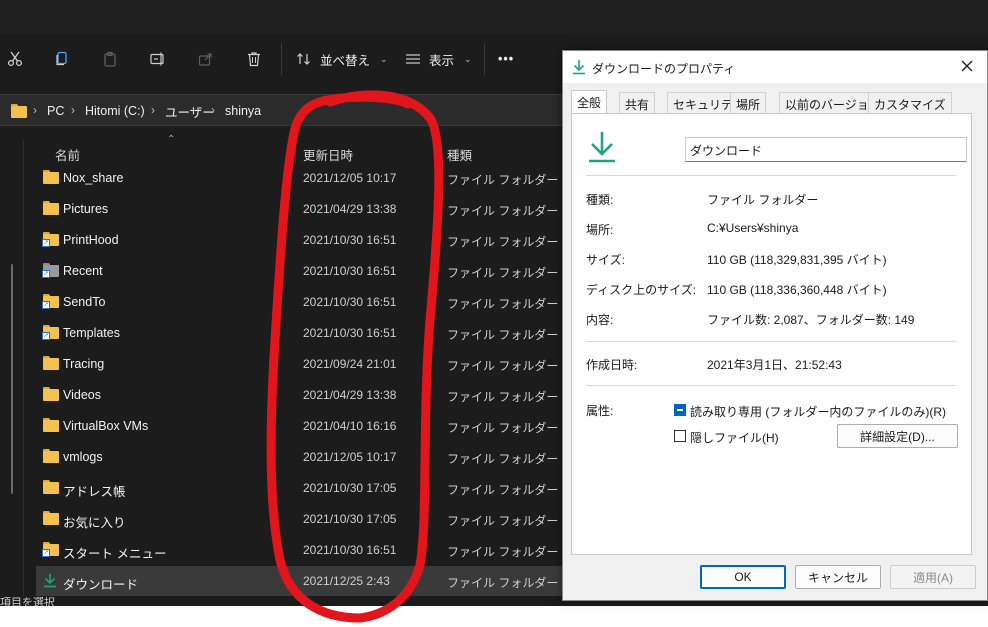 This screenshot has width=988, height=627. I want to click on file-row: ↗ PrintHood 2021/10/30 16:51 ファイル フォルダー, so click(300, 240).